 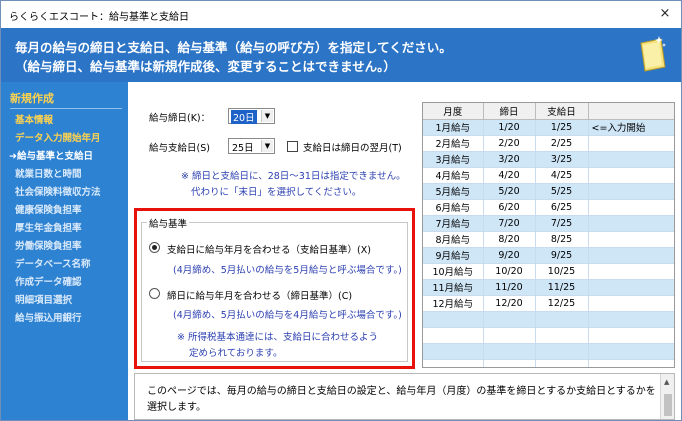 I want to click on sidebar-item-basic-info: 基本情報, so click(x=34, y=119).